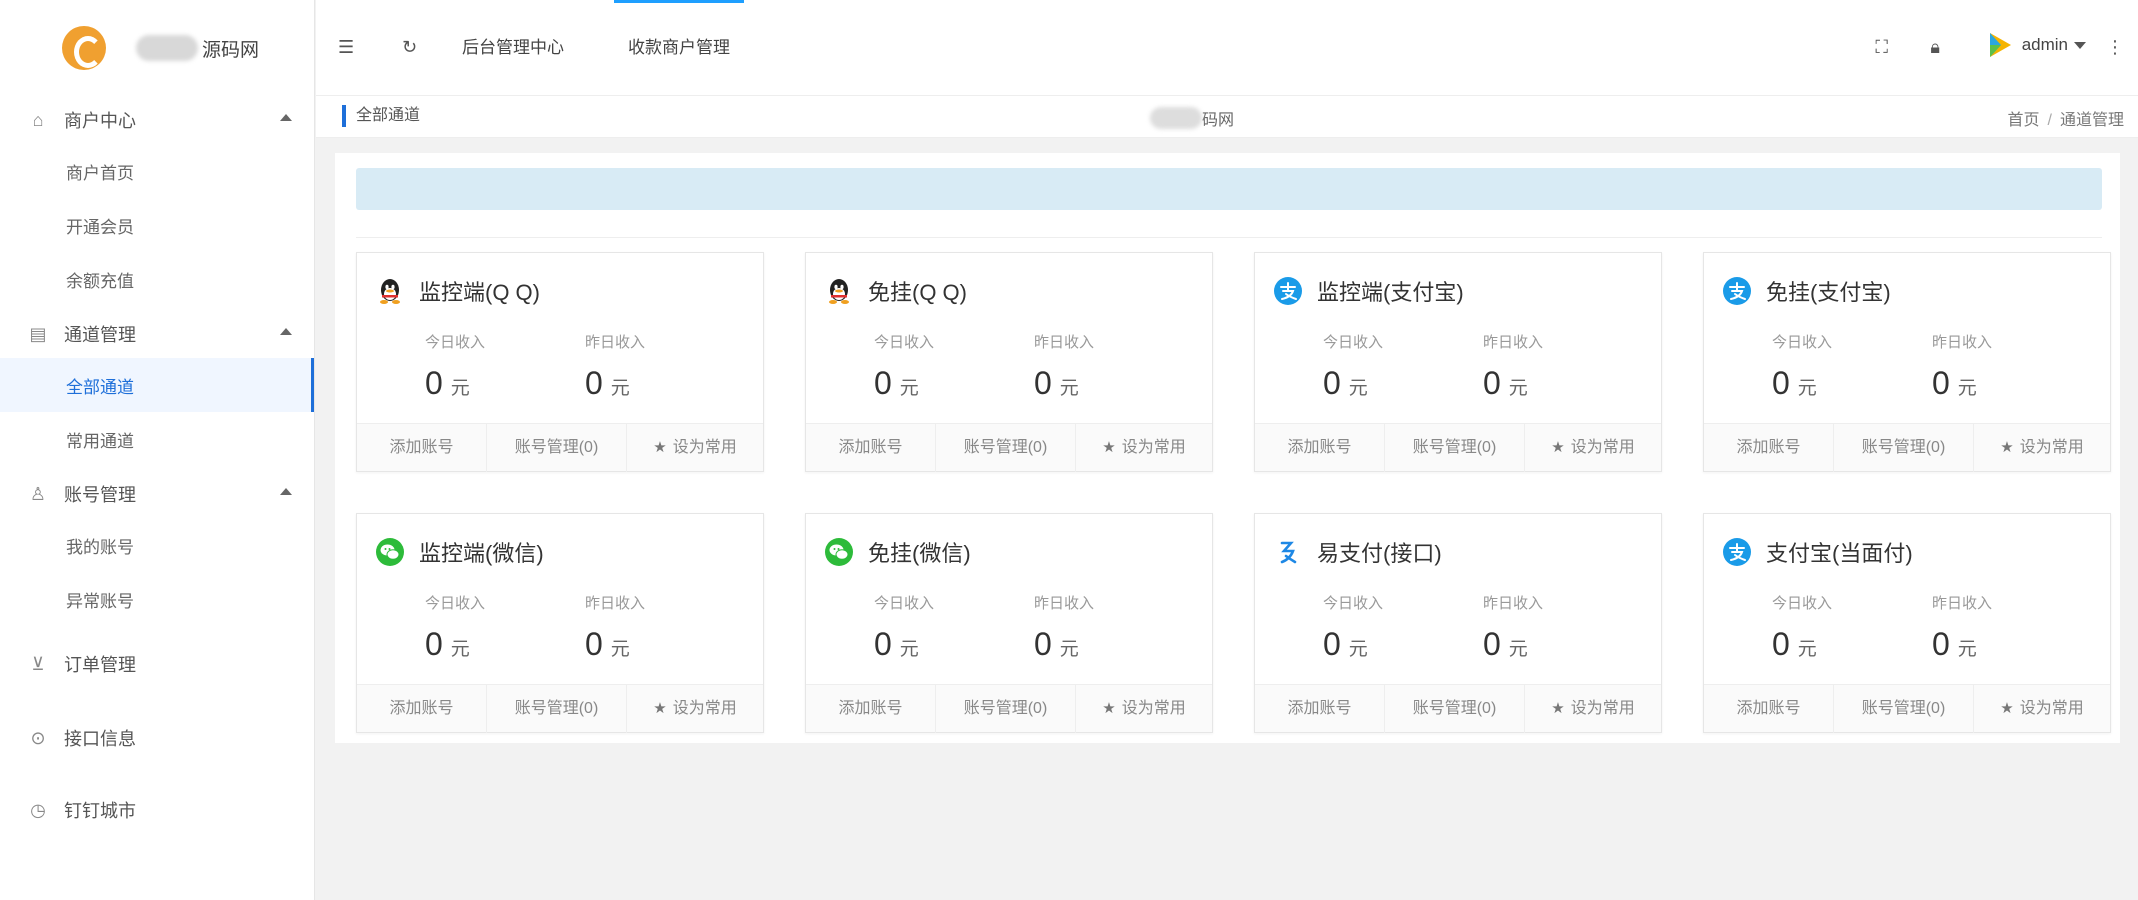 Image resolution: width=2138 pixels, height=900 pixels. Describe the element at coordinates (157, 810) in the screenshot. I see `menu-group-city: ◷ 钉钉城市` at that location.